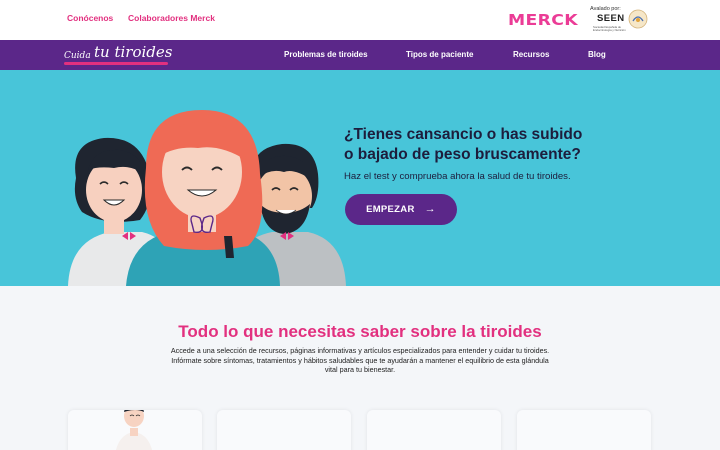  Describe the element at coordinates (90, 18) in the screenshot. I see `link-conocenos: Conócenos` at that location.